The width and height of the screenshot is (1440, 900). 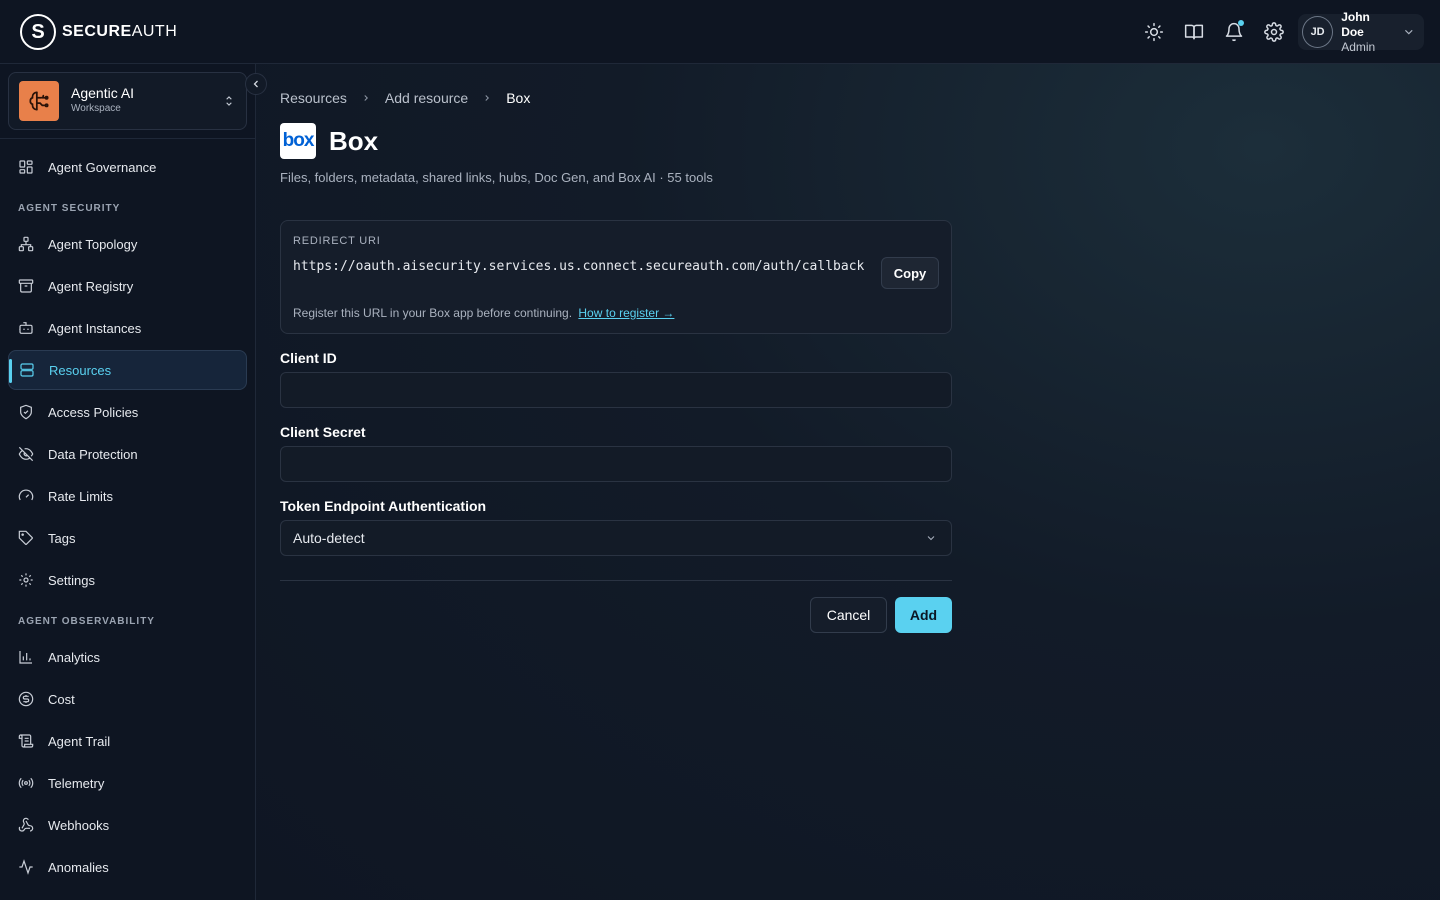 What do you see at coordinates (518, 98) in the screenshot?
I see `breadcrumb-current: Box` at bounding box center [518, 98].